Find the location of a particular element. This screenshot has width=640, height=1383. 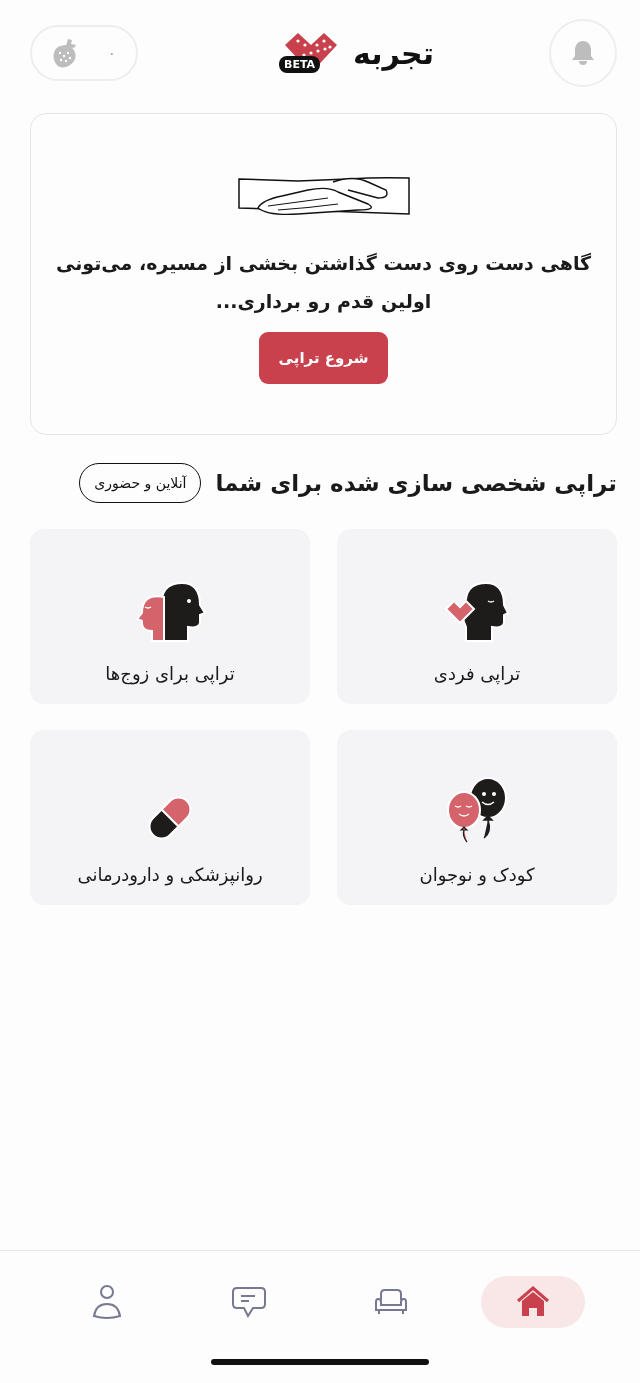

filter-chip: آنلاین و حضوری is located at coordinates (140, 483).